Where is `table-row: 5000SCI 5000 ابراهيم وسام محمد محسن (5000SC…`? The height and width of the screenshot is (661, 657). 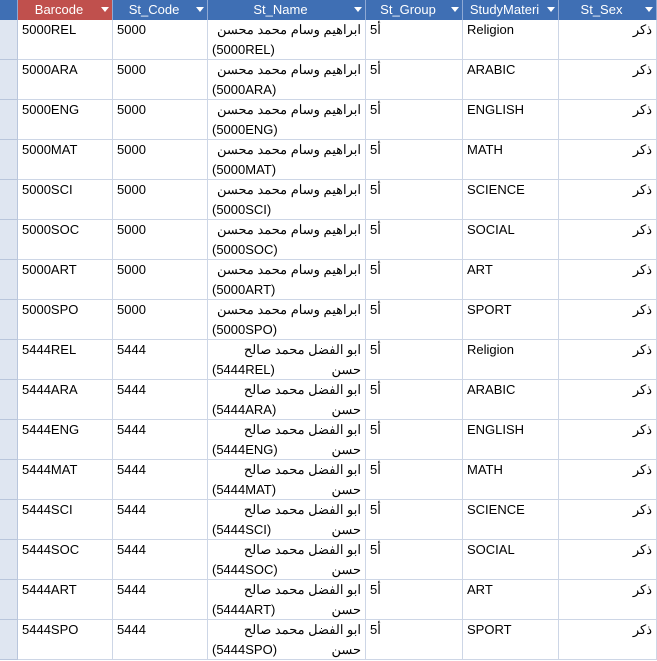
table-row: 5000SCI 5000 ابراهيم وسام محمد محسن (5000SC… is located at coordinates (328, 200).